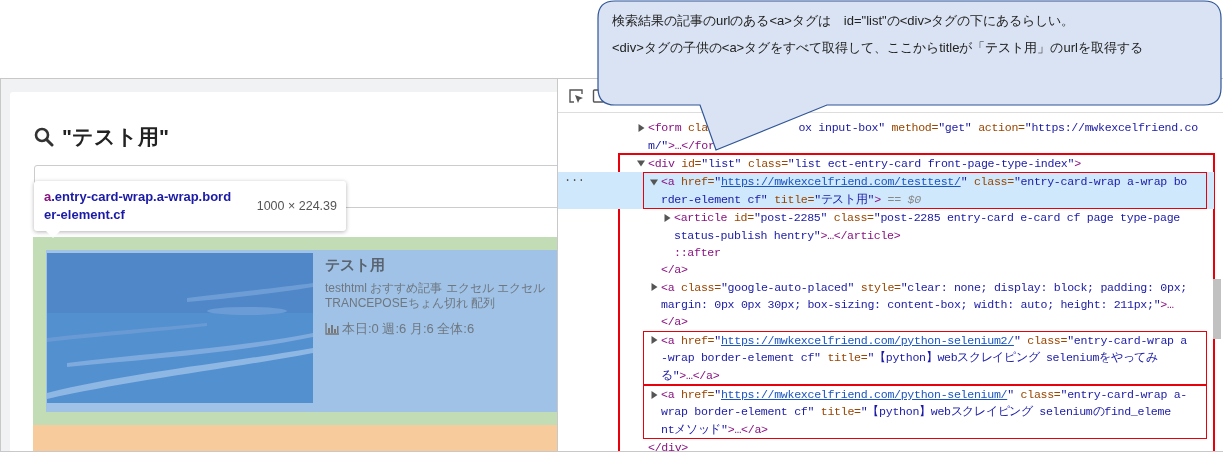 The height and width of the screenshot is (461, 1223). I want to click on code-line: <div id="list" class="list ect-entry-card front-page-type-index">, so click(864, 163).